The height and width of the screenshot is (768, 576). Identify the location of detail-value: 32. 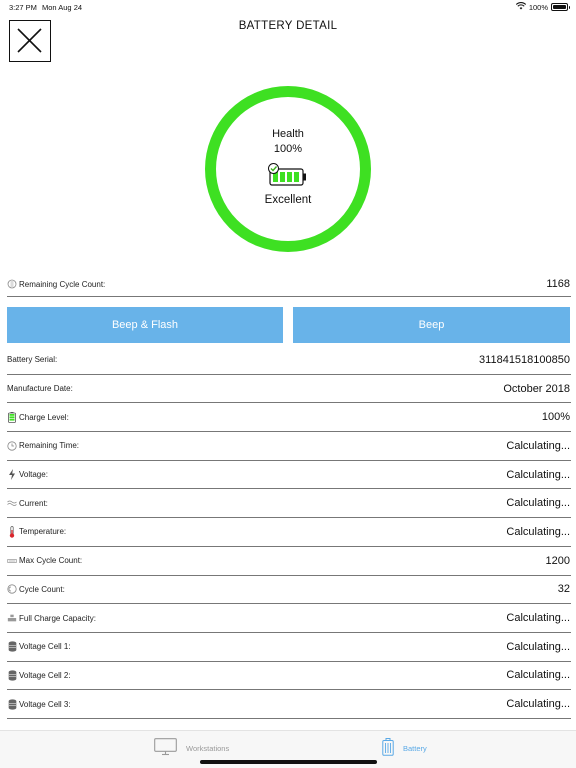
(563, 589).